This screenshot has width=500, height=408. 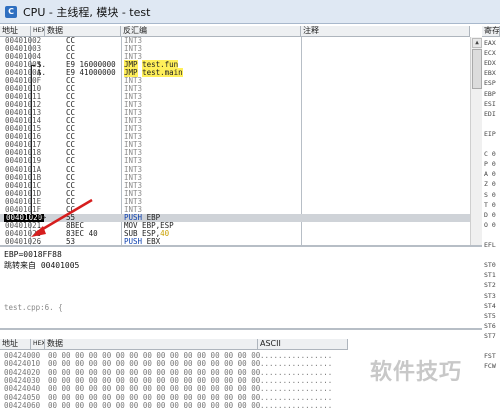 I want to click on register-label: ST2, so click(x=490, y=285).